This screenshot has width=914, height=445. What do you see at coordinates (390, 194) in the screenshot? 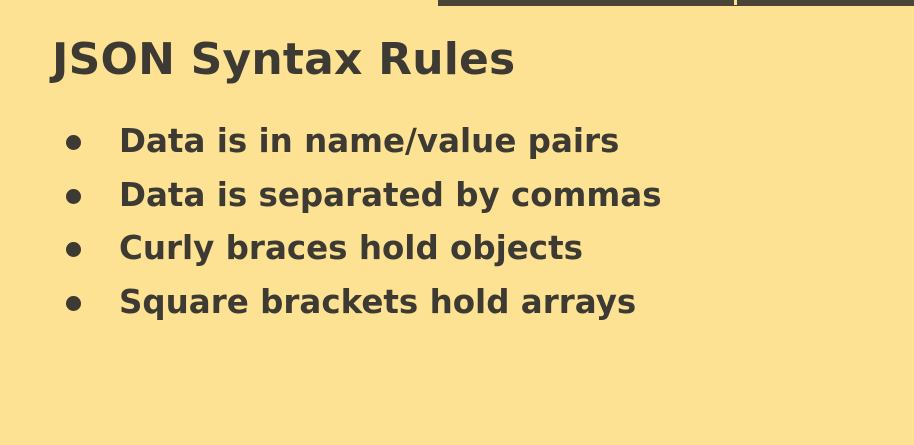
I see `bullet-text: Data is separated by commas` at bounding box center [390, 194].